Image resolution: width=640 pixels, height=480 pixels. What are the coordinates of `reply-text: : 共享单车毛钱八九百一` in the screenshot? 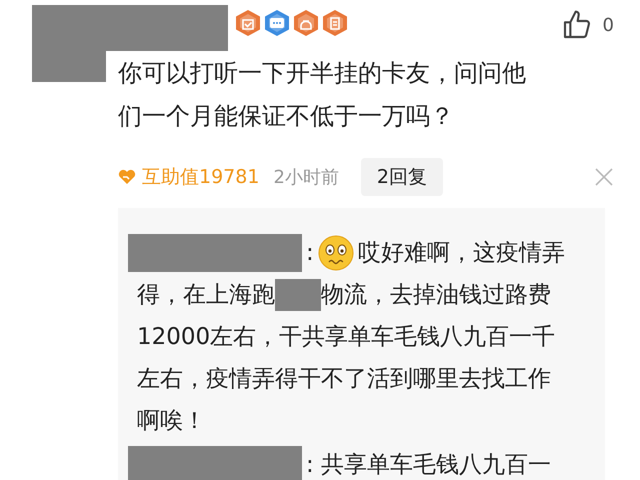 It's located at (429, 465).